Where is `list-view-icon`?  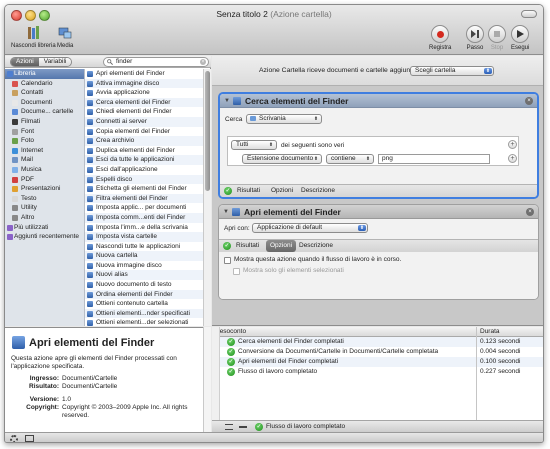 list-view-icon is located at coordinates (229, 427).